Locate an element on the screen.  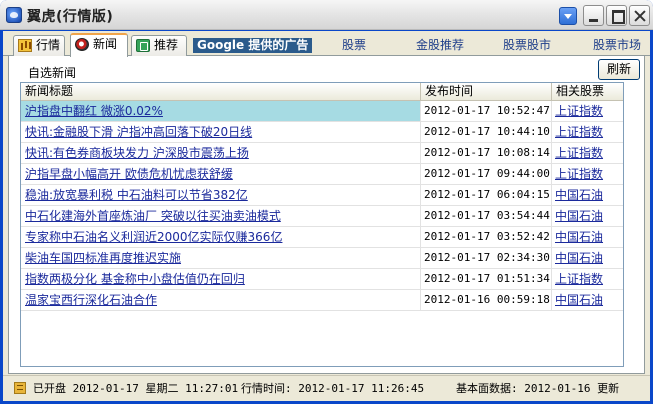
section-label: 自选新闻 is located at coordinates (52, 73).